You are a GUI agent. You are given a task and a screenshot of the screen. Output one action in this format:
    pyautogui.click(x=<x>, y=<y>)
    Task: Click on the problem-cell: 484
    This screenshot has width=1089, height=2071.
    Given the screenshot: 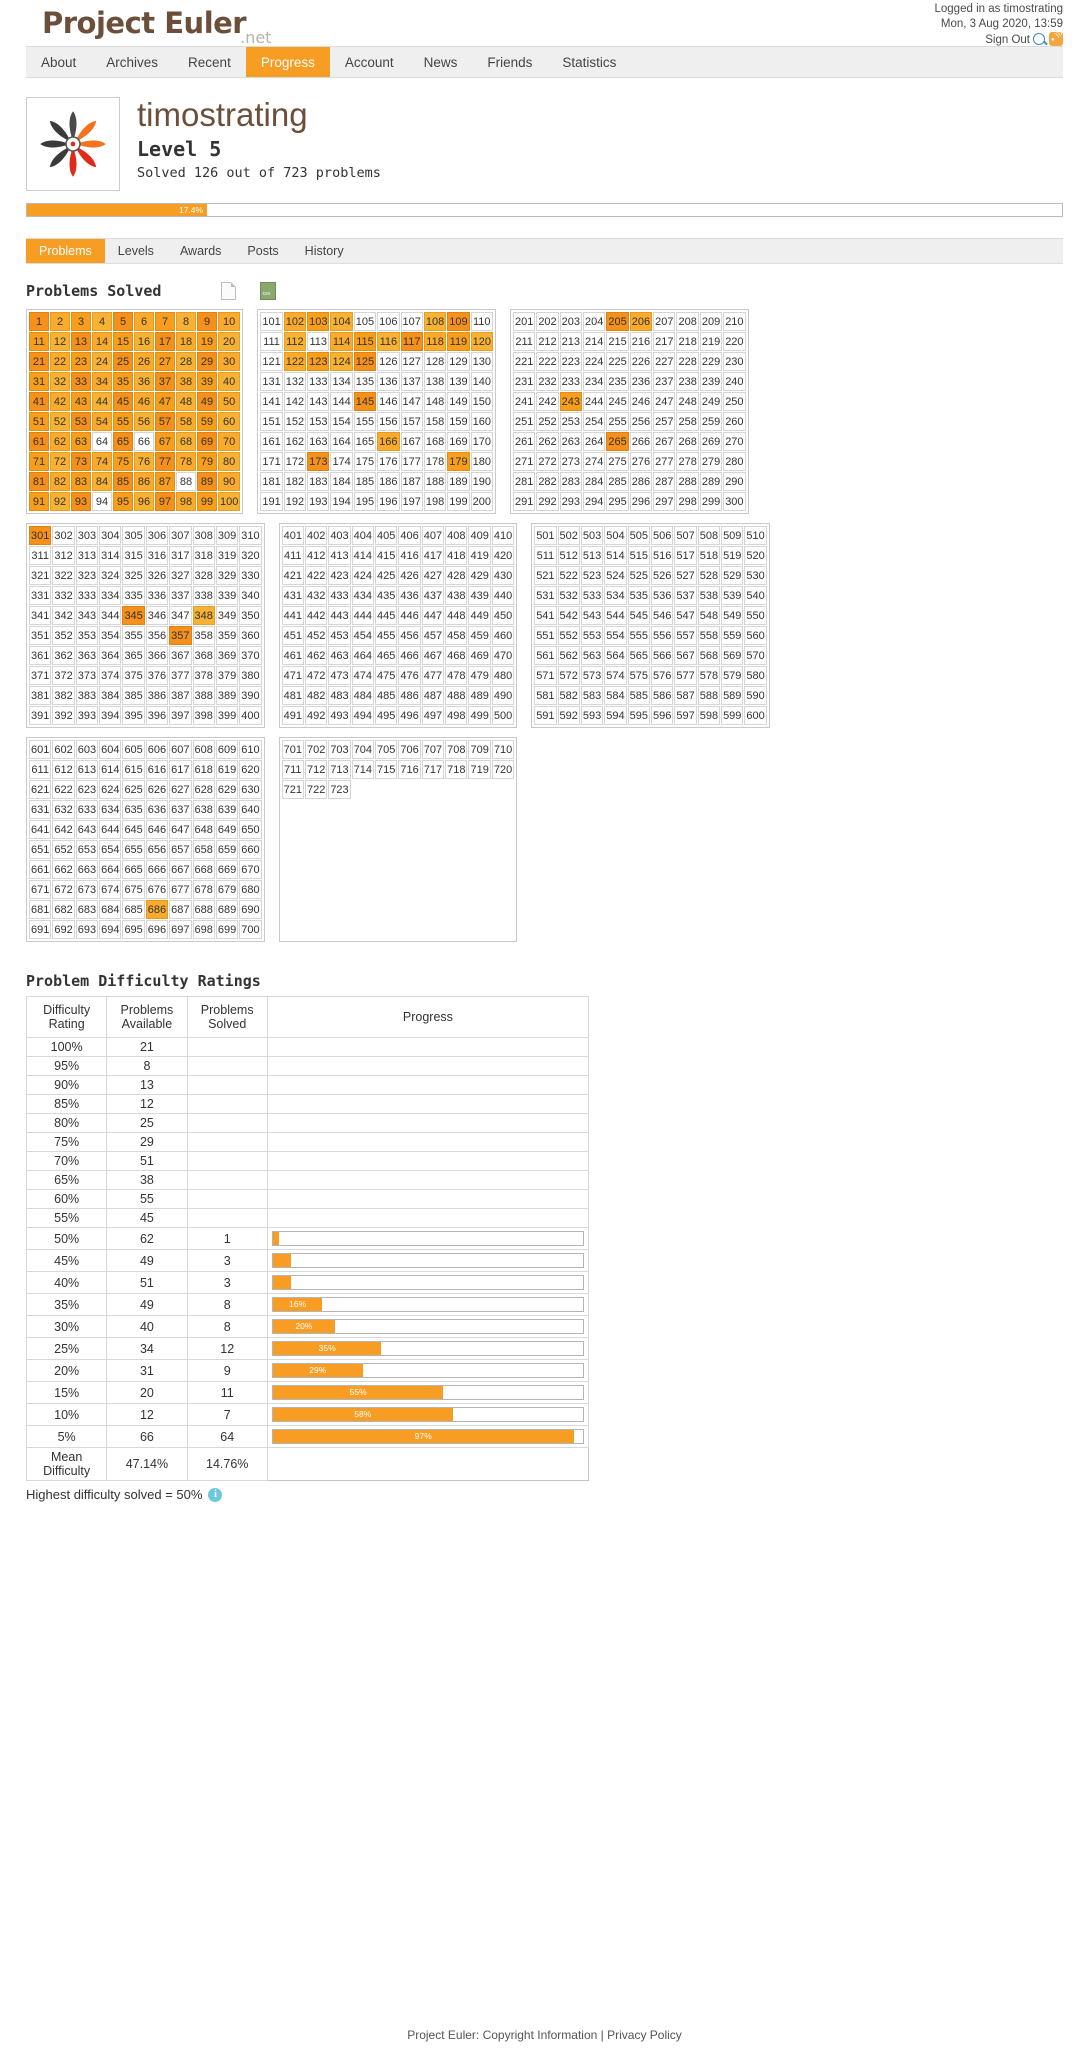 What is the action you would take?
    pyautogui.click(x=363, y=695)
    